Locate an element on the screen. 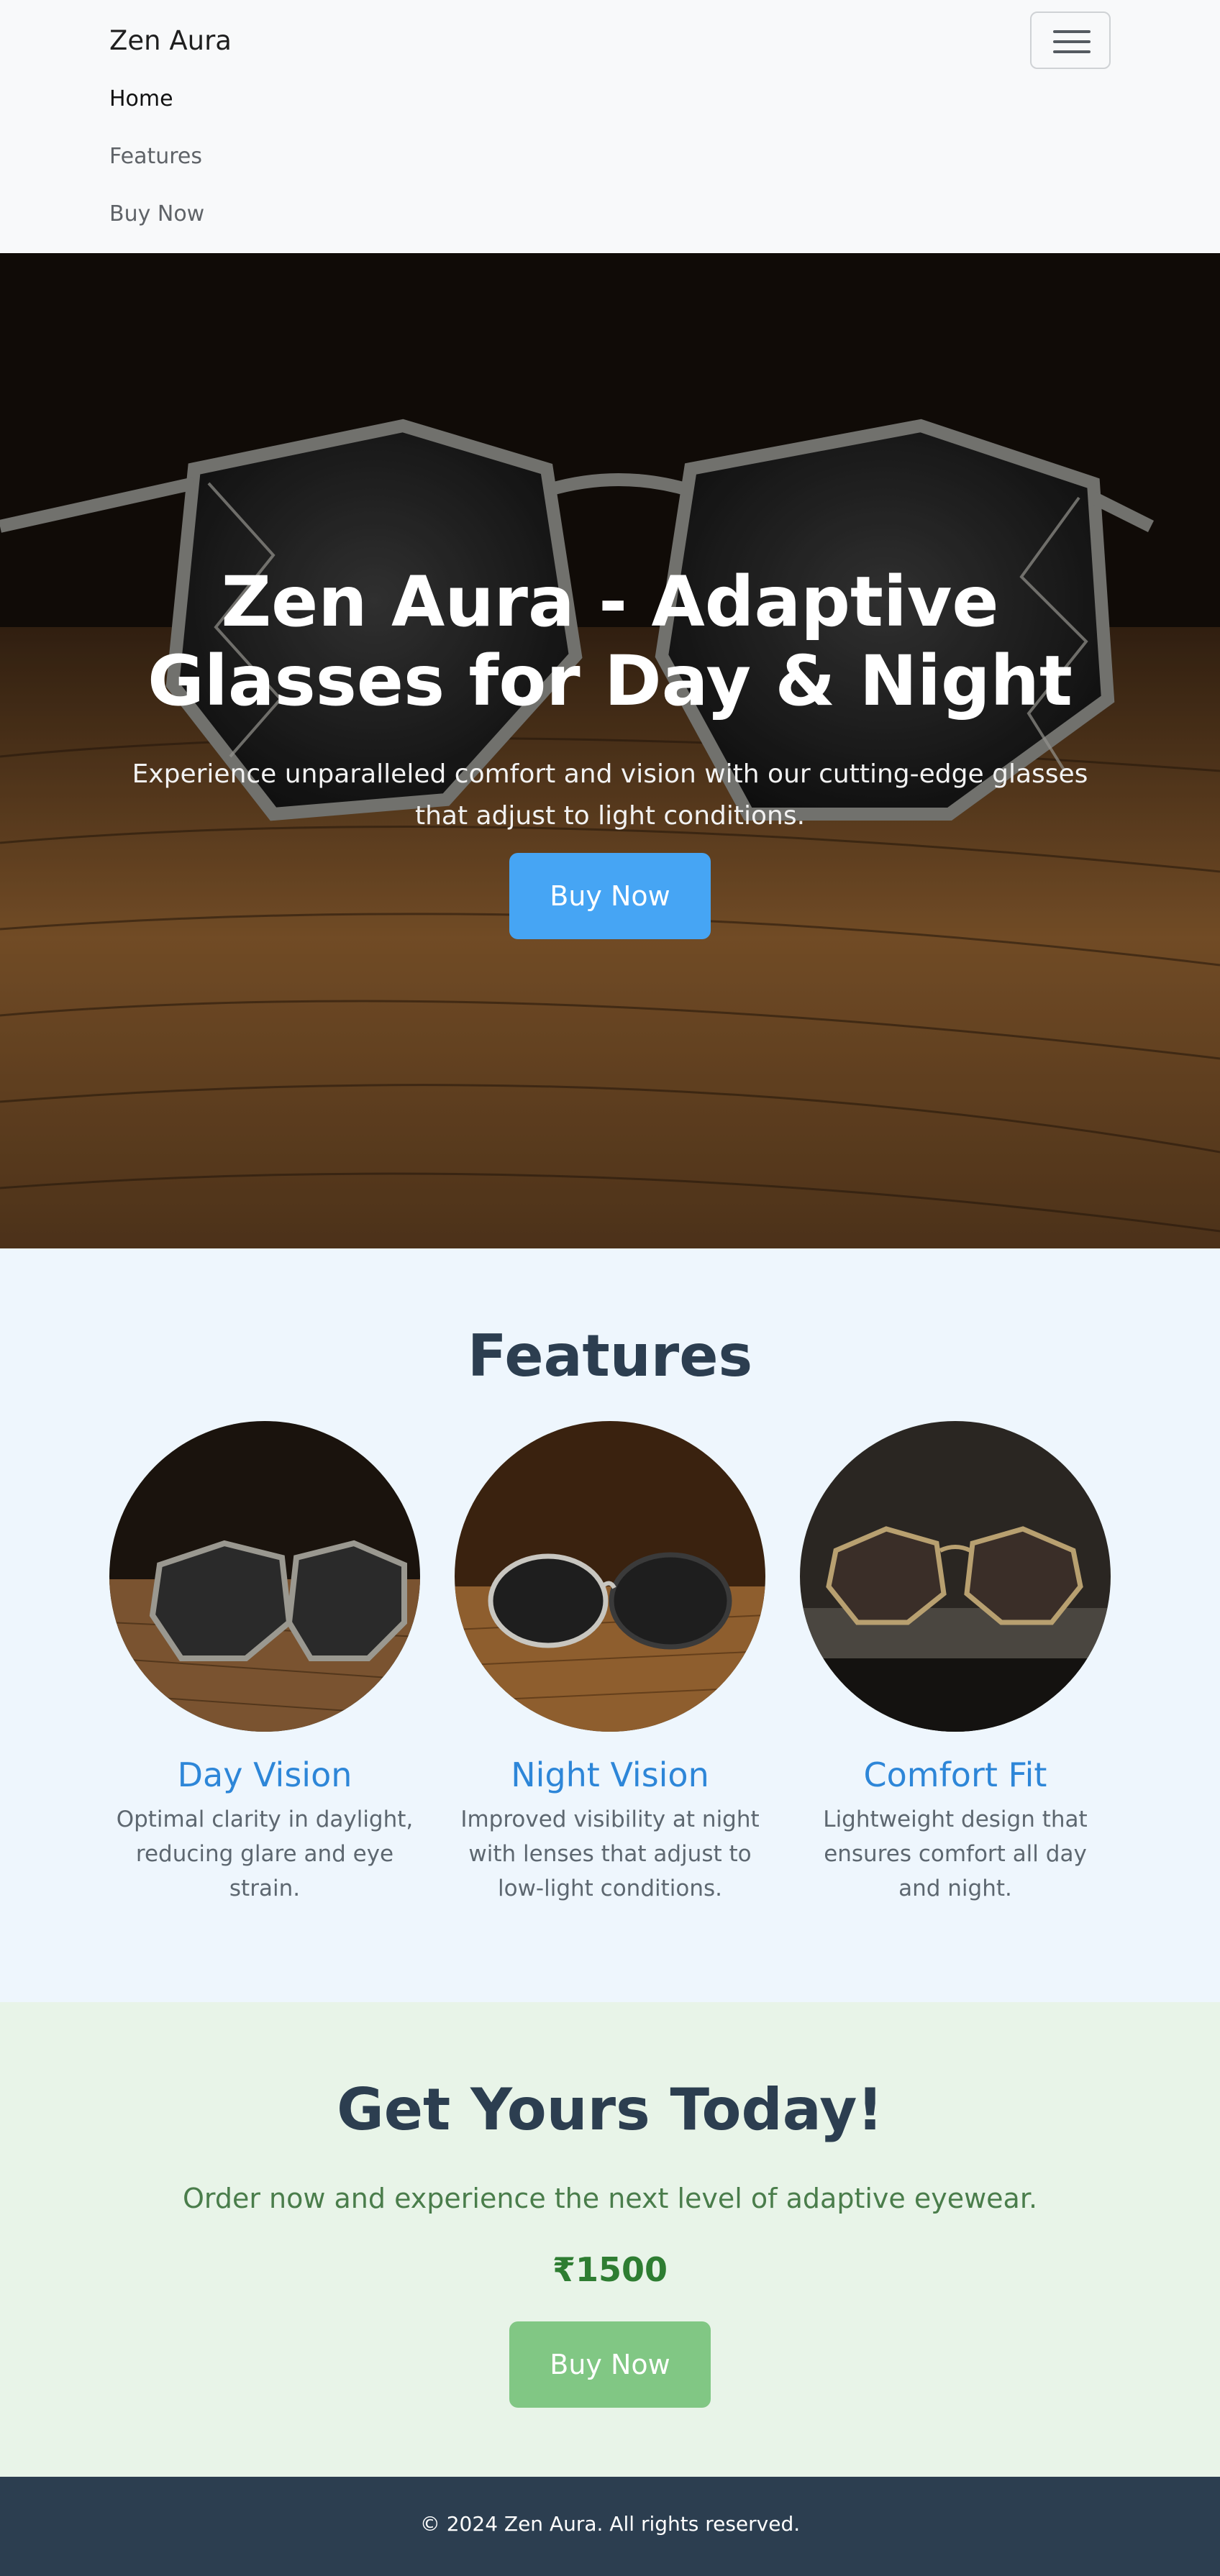  navbar: Zen Aura Home Features Buy Now is located at coordinates (610, 127).